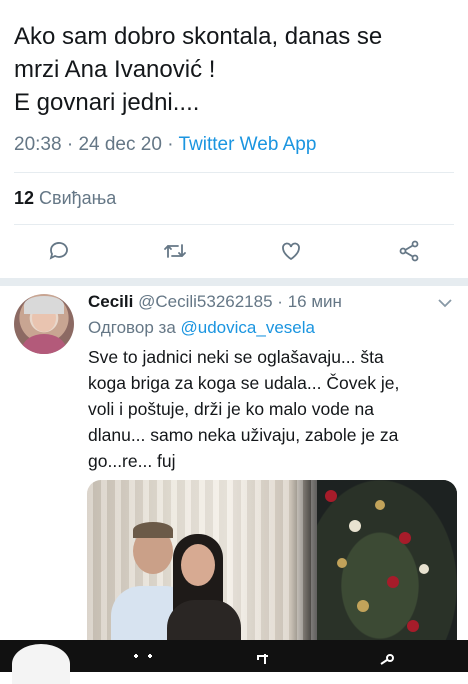 The image size is (468, 684). I want to click on like-button, so click(291, 251).